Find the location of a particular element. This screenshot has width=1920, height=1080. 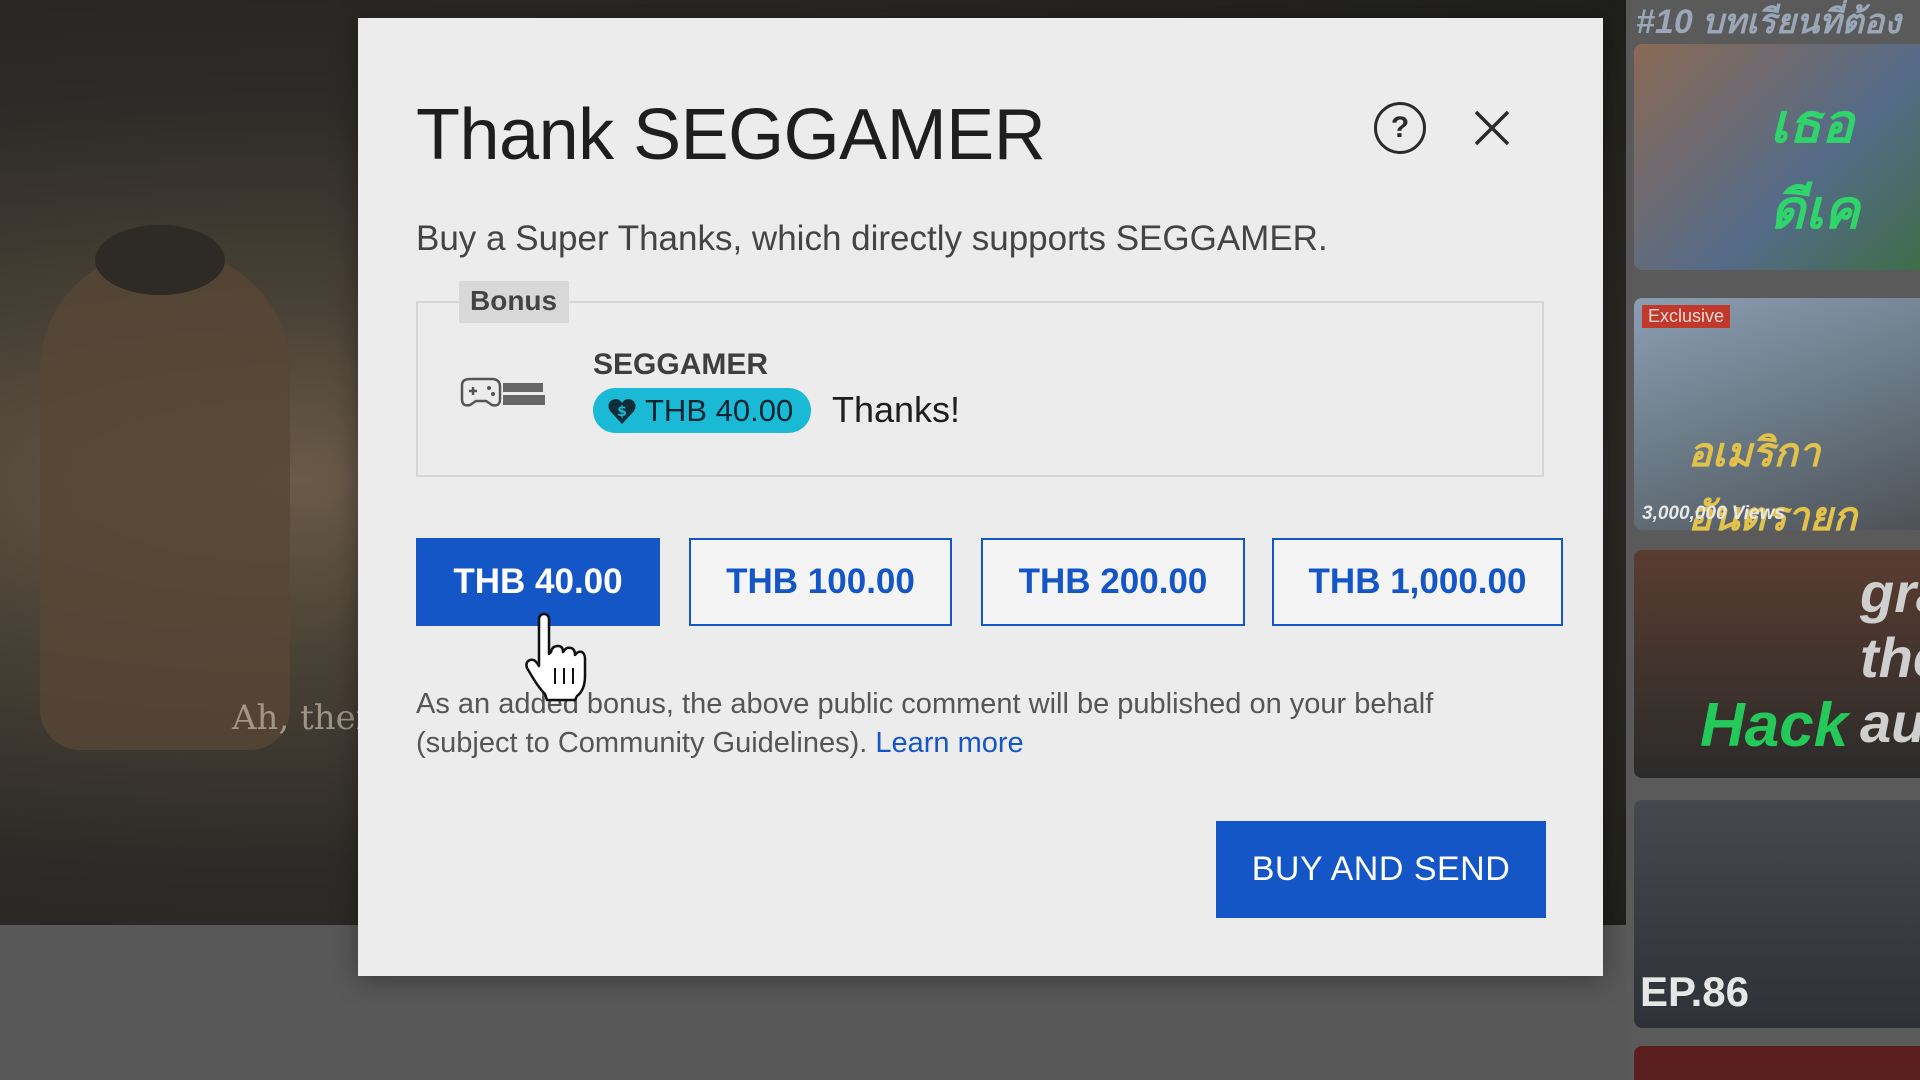

comment-preview-card: Bonus SEGGAMER $ THB 40.00 Thanks! is located at coordinates (980, 379).